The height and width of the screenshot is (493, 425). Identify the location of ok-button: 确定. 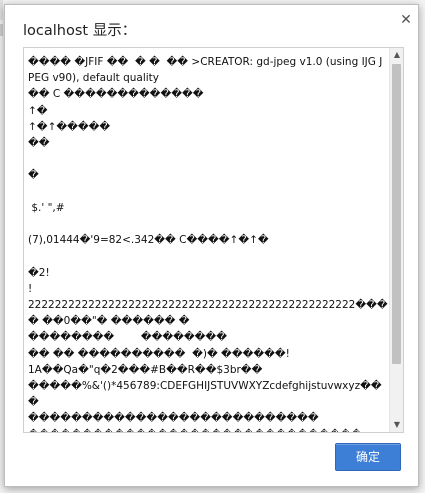
(368, 457).